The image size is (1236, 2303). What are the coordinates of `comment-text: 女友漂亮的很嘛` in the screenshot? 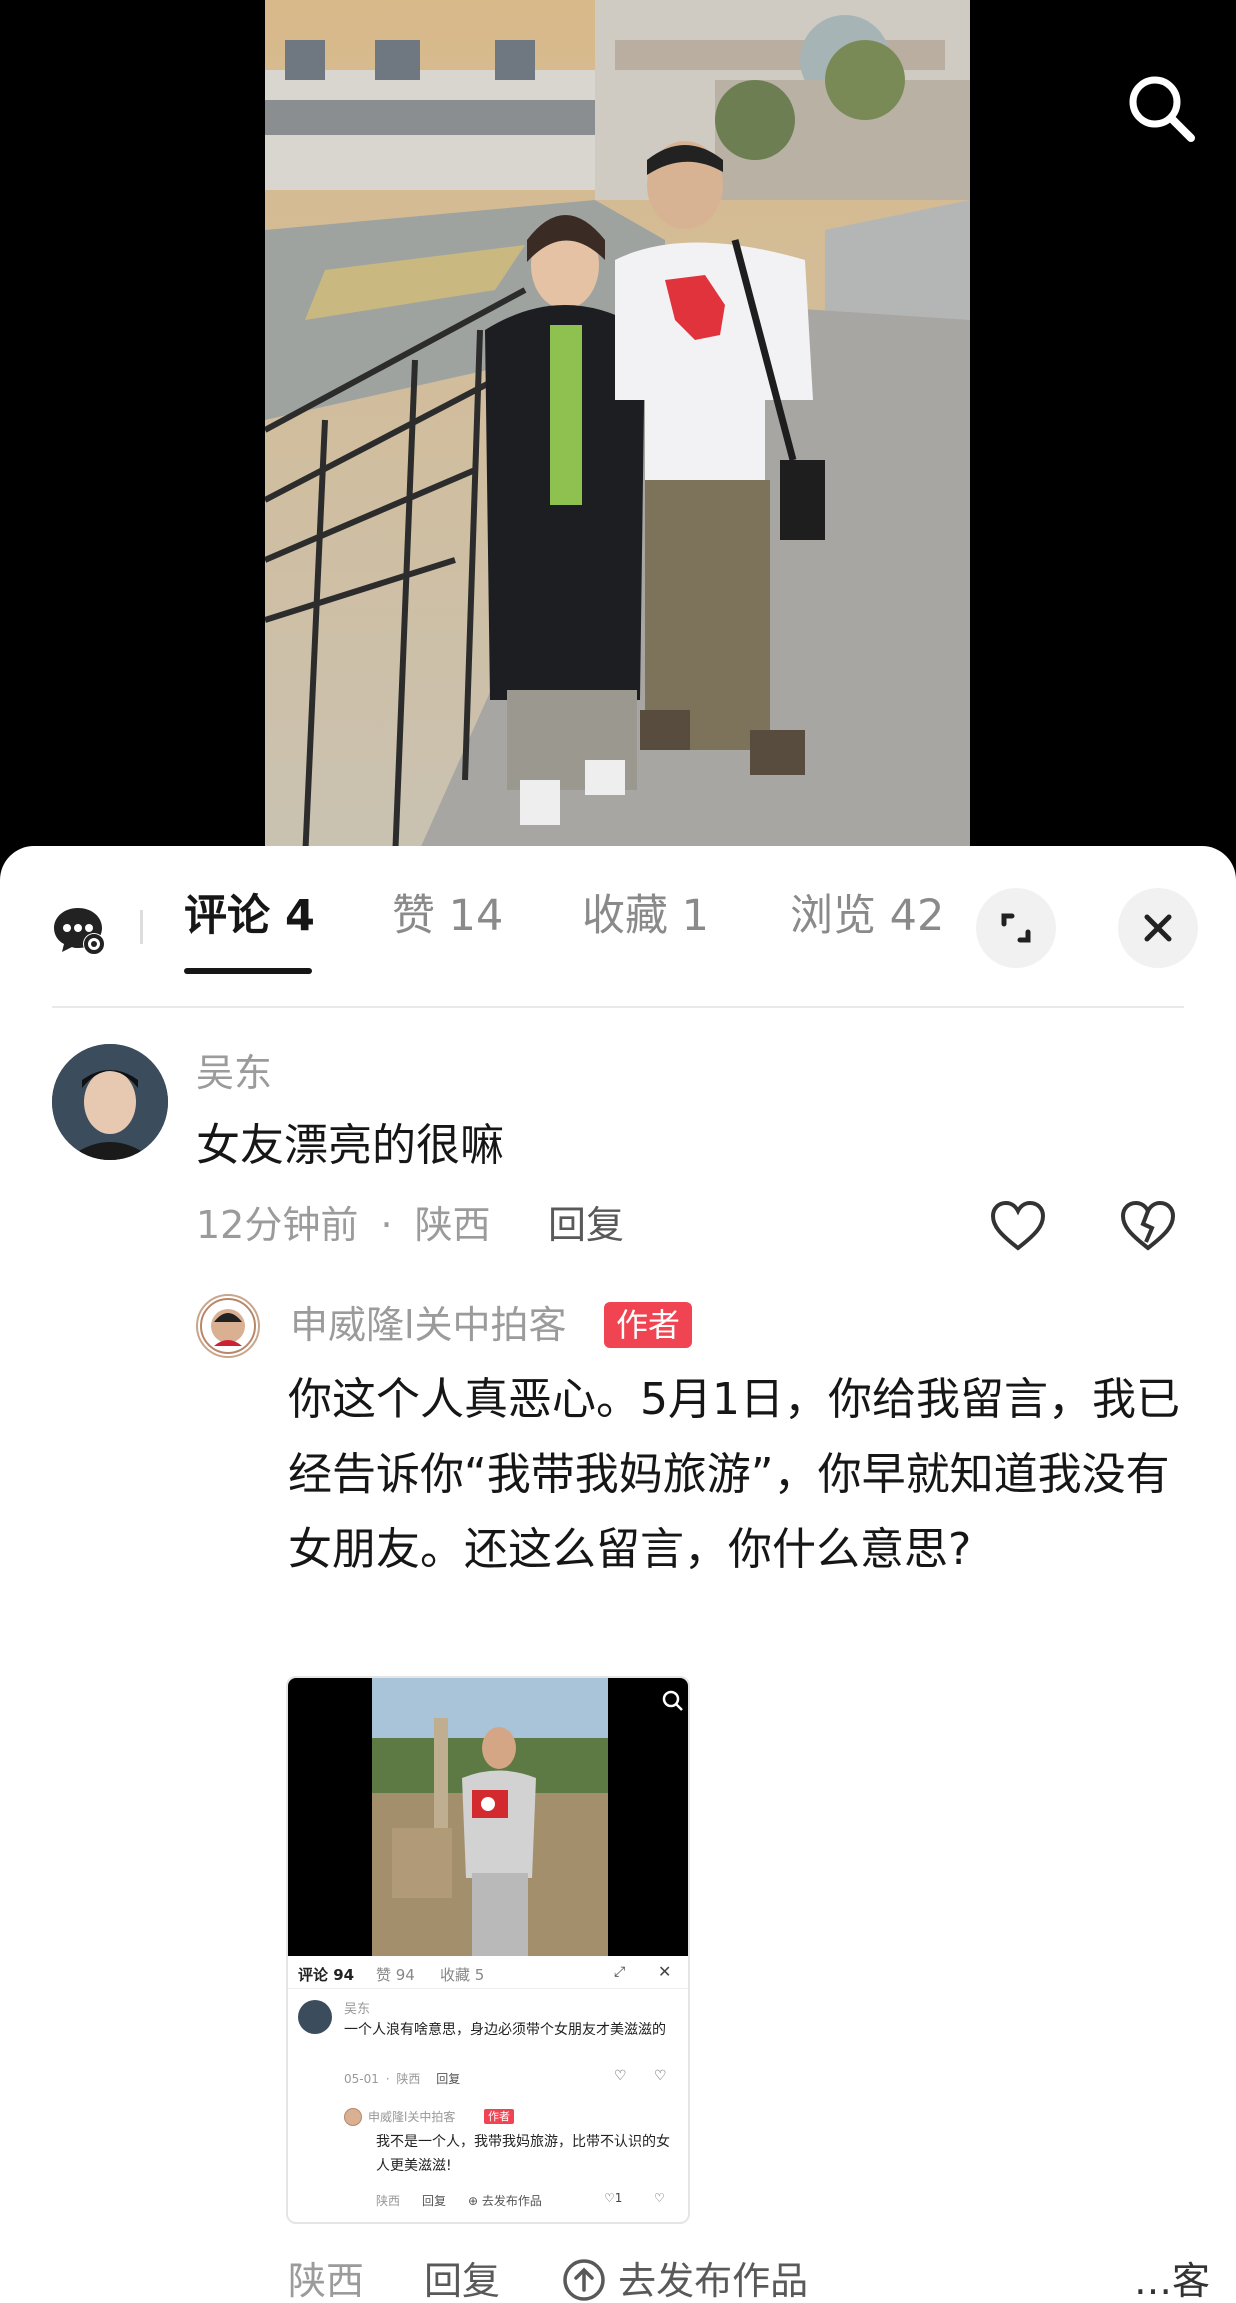 It's located at (350, 1145).